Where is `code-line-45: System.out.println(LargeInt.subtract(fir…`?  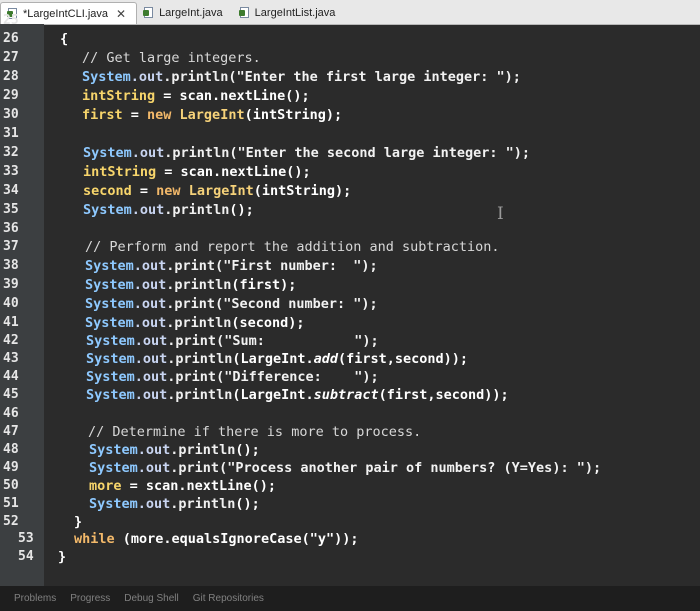
code-line-45: System.out.println(LargeInt.subtract(fir… is located at coordinates (297, 395).